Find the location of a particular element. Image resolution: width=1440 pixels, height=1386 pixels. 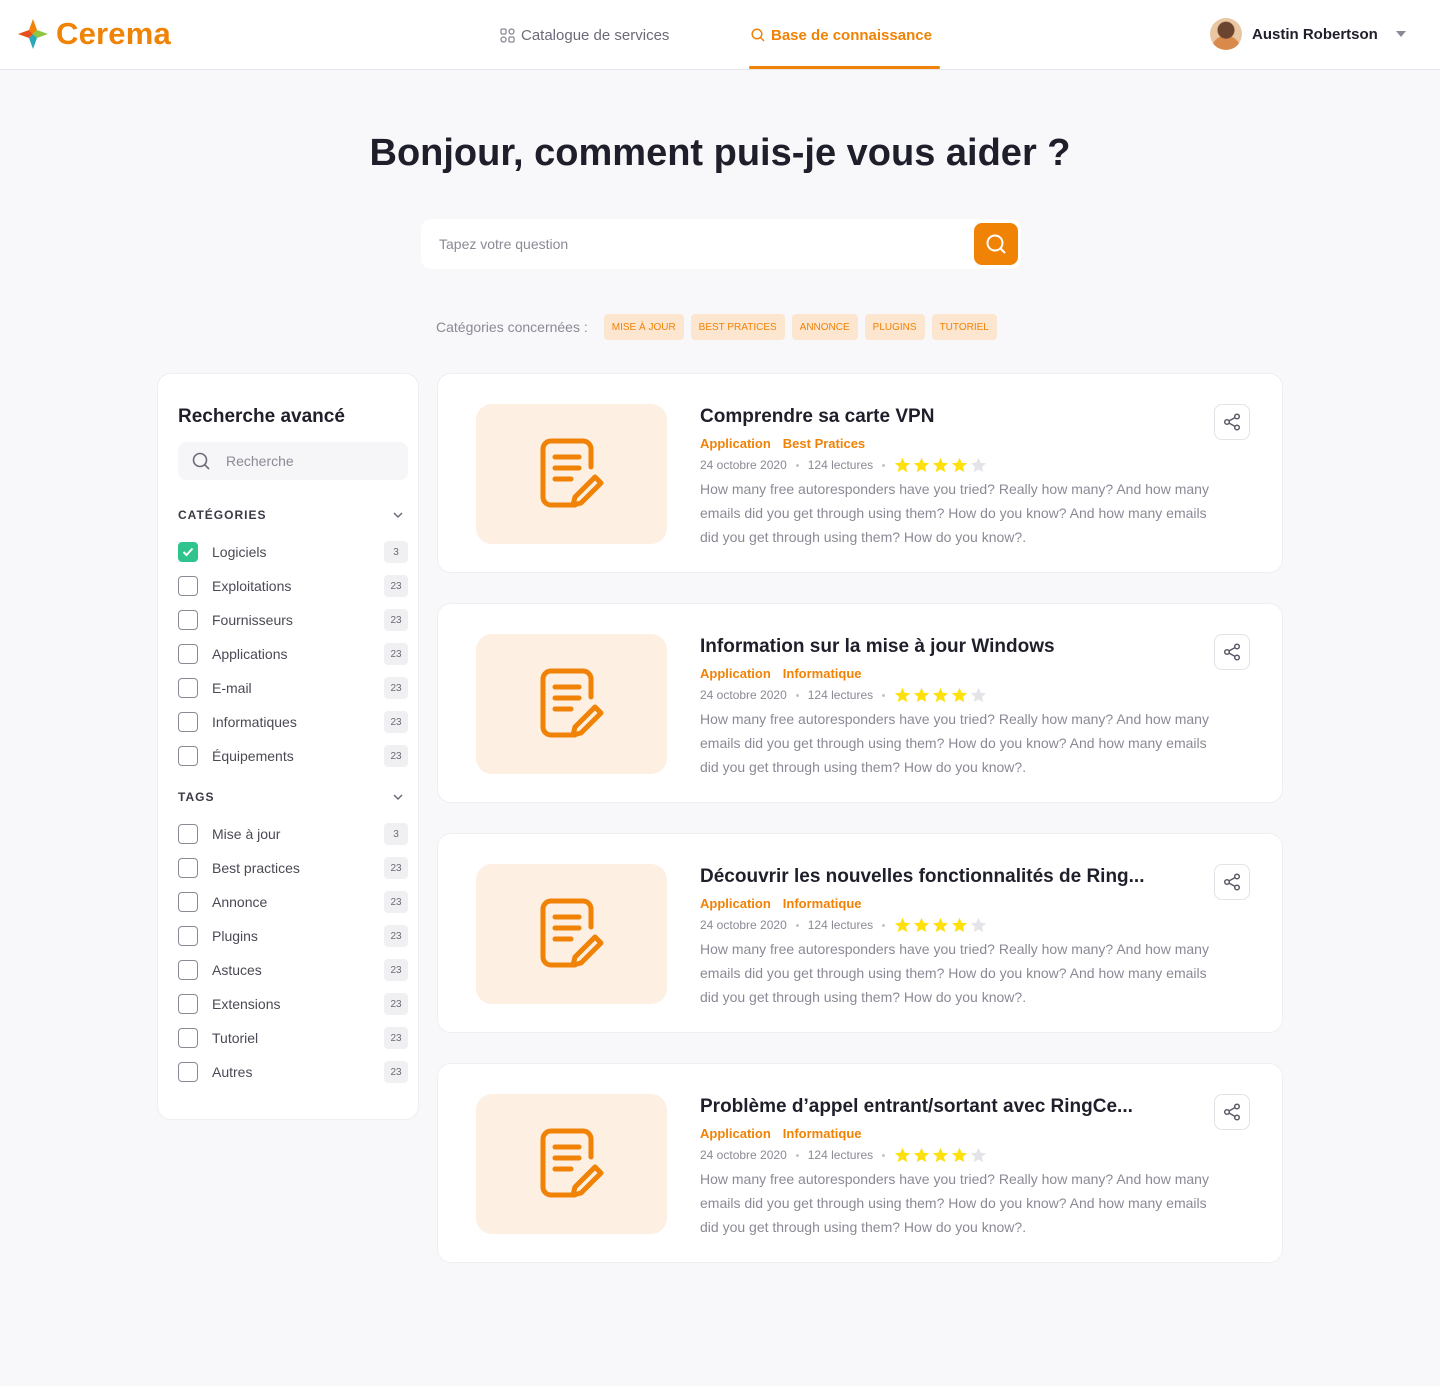

tag-filter-item: Extensions 23 is located at coordinates (293, 1004).